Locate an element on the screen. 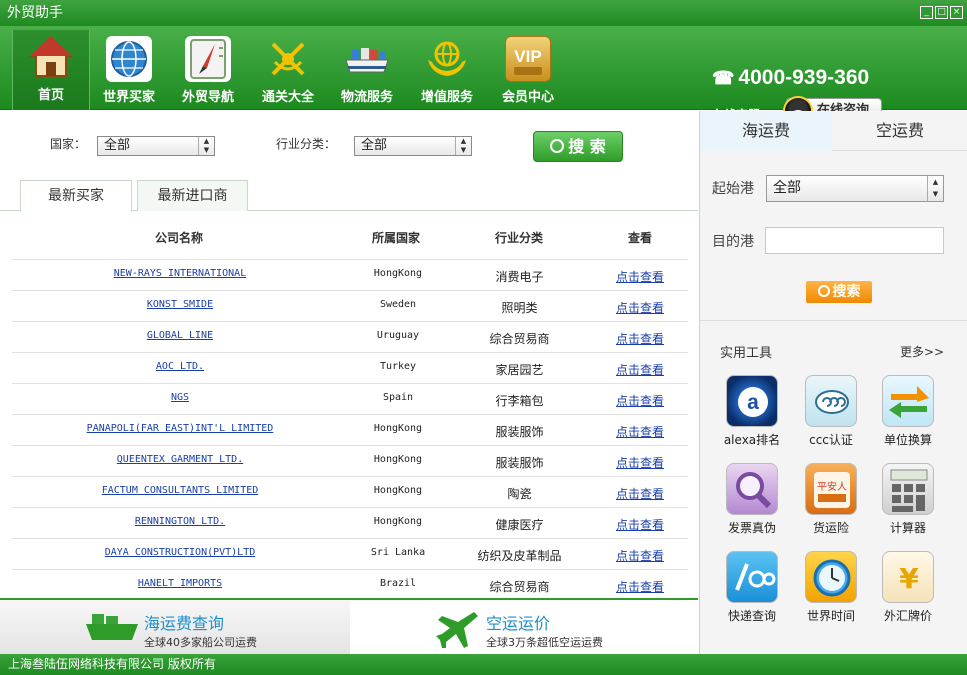 This screenshot has width=967, height=675. industry-cell: 家居园艺 is located at coordinates (519, 370).